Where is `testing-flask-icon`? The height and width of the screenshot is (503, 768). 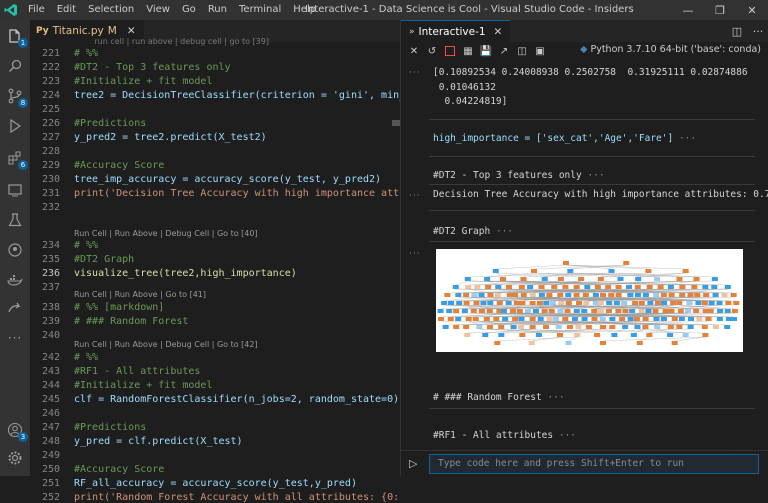
testing-flask-icon is located at coordinates (15, 220).